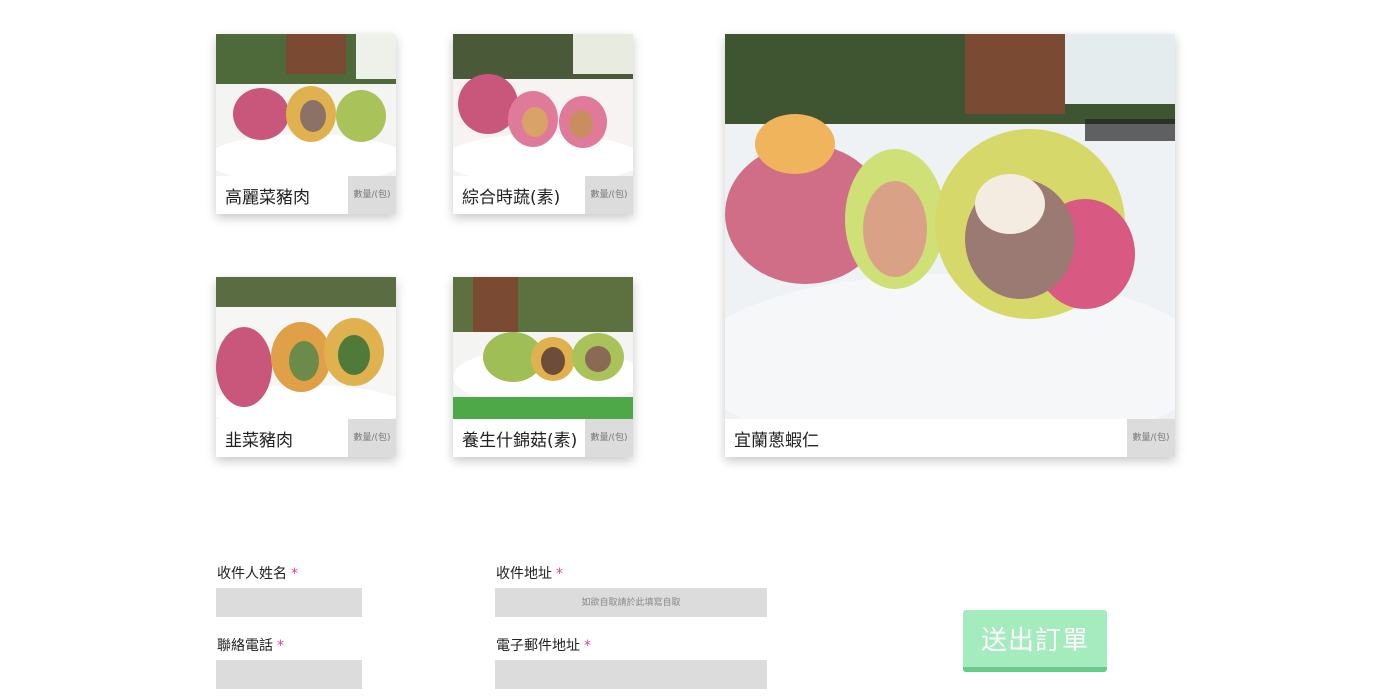  What do you see at coordinates (289, 602) in the screenshot?
I see `recipient-name-input` at bounding box center [289, 602].